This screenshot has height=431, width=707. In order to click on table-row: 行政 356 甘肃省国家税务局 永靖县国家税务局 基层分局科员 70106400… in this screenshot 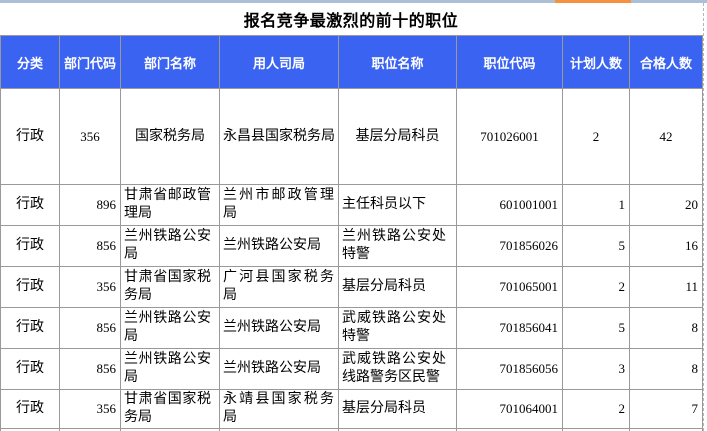, I will do `click(351, 409)`.